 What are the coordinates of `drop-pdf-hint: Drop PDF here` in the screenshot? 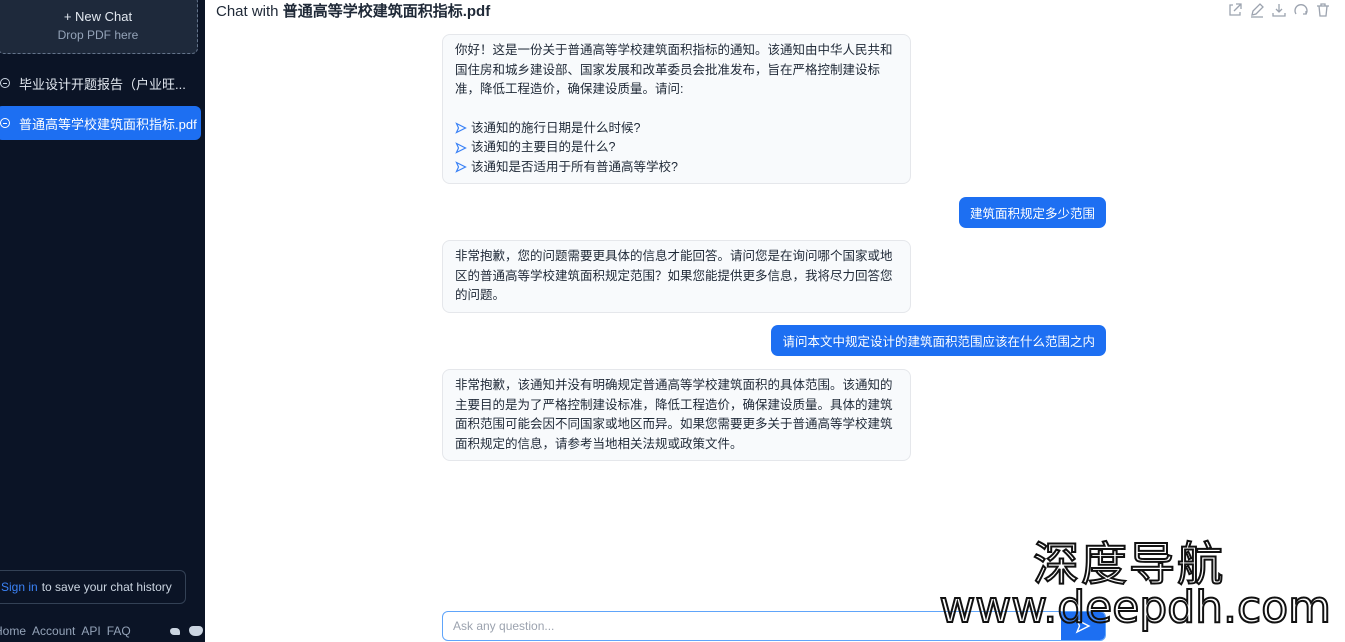 It's located at (98, 34).